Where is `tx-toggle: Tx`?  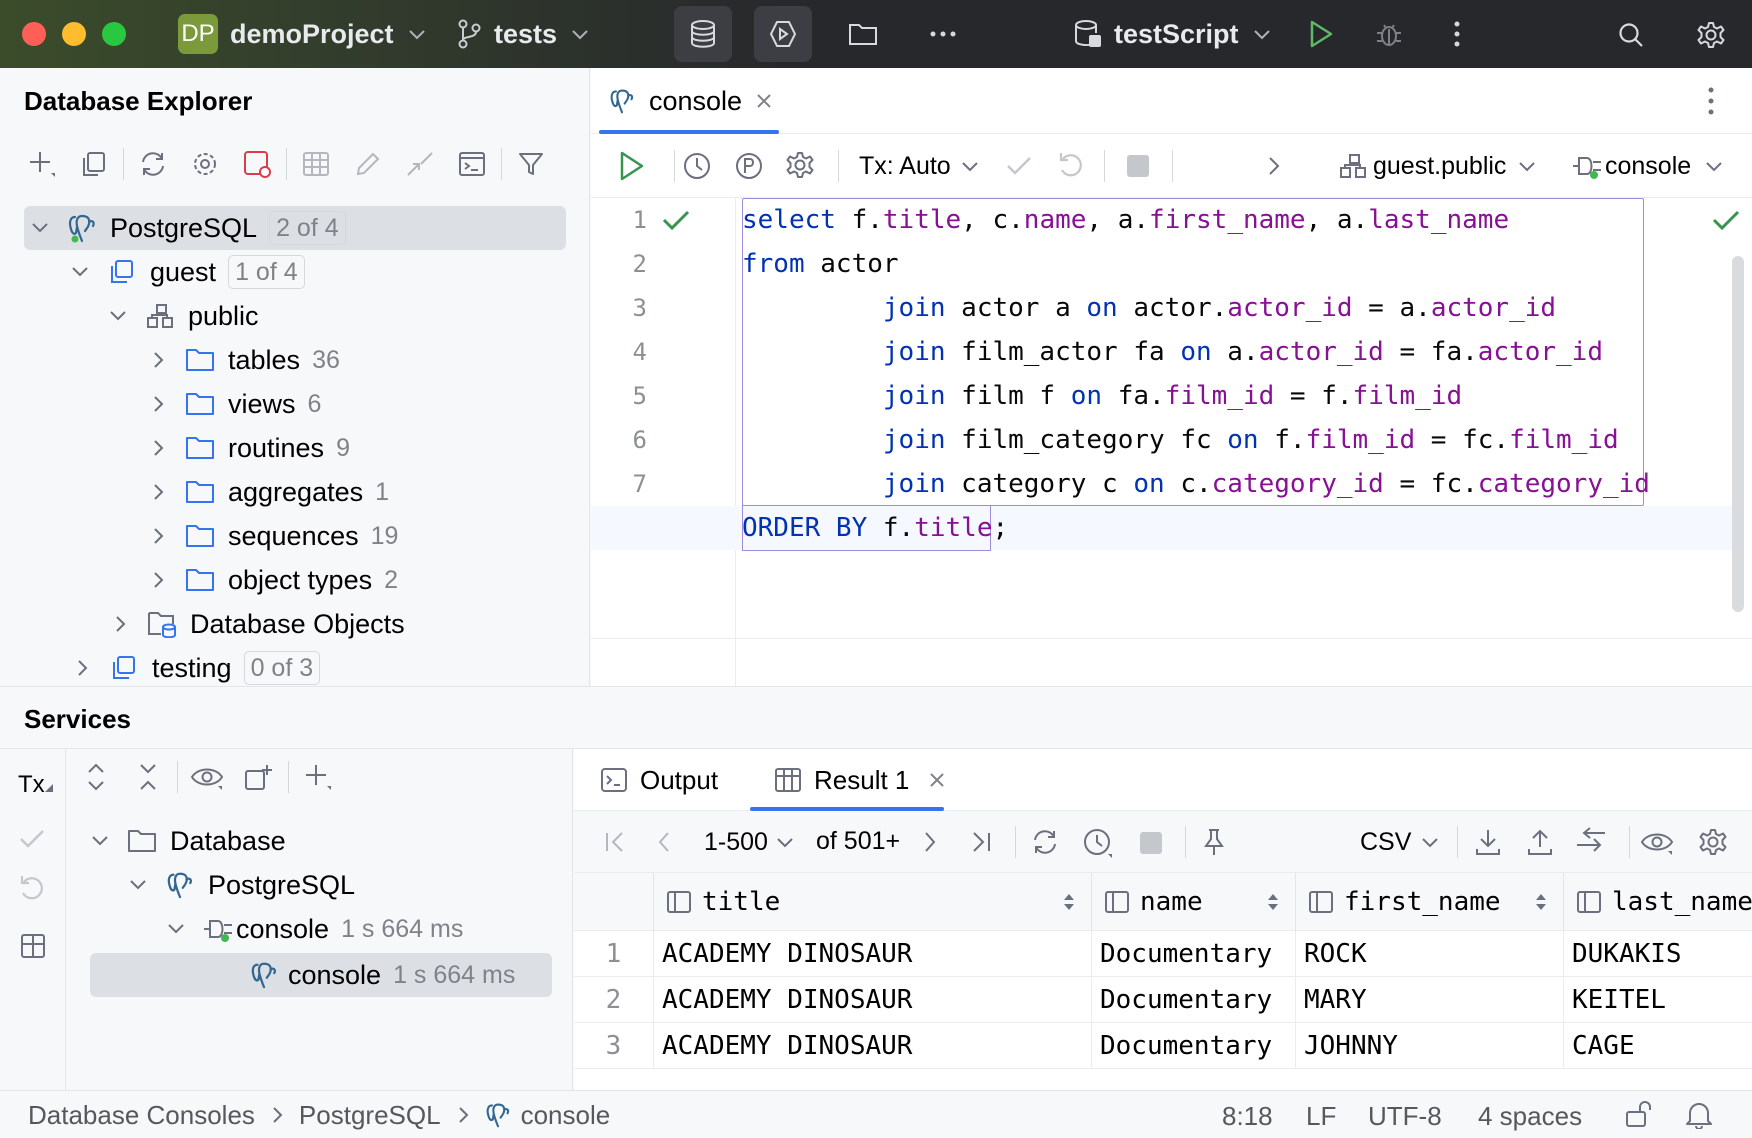 tx-toggle: Tx is located at coordinates (35, 785).